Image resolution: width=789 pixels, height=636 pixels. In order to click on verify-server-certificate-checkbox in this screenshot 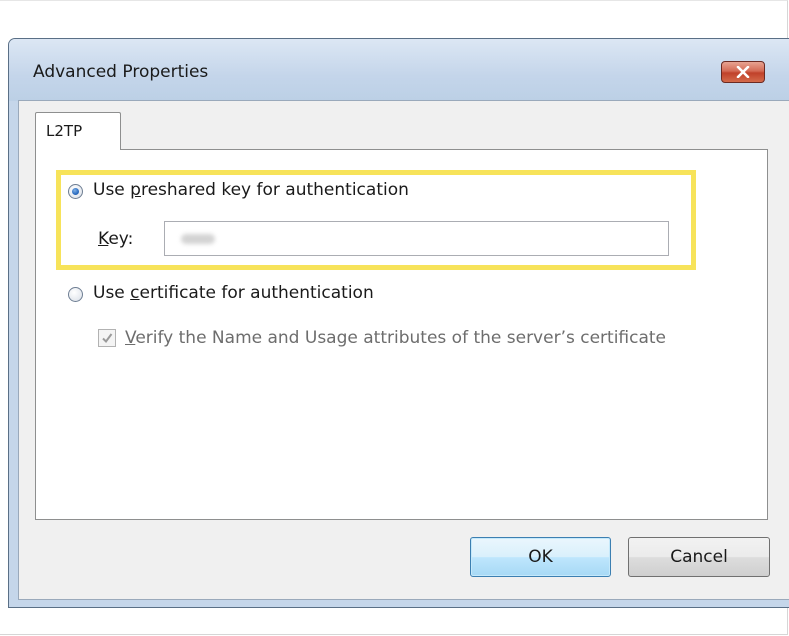, I will do `click(107, 338)`.